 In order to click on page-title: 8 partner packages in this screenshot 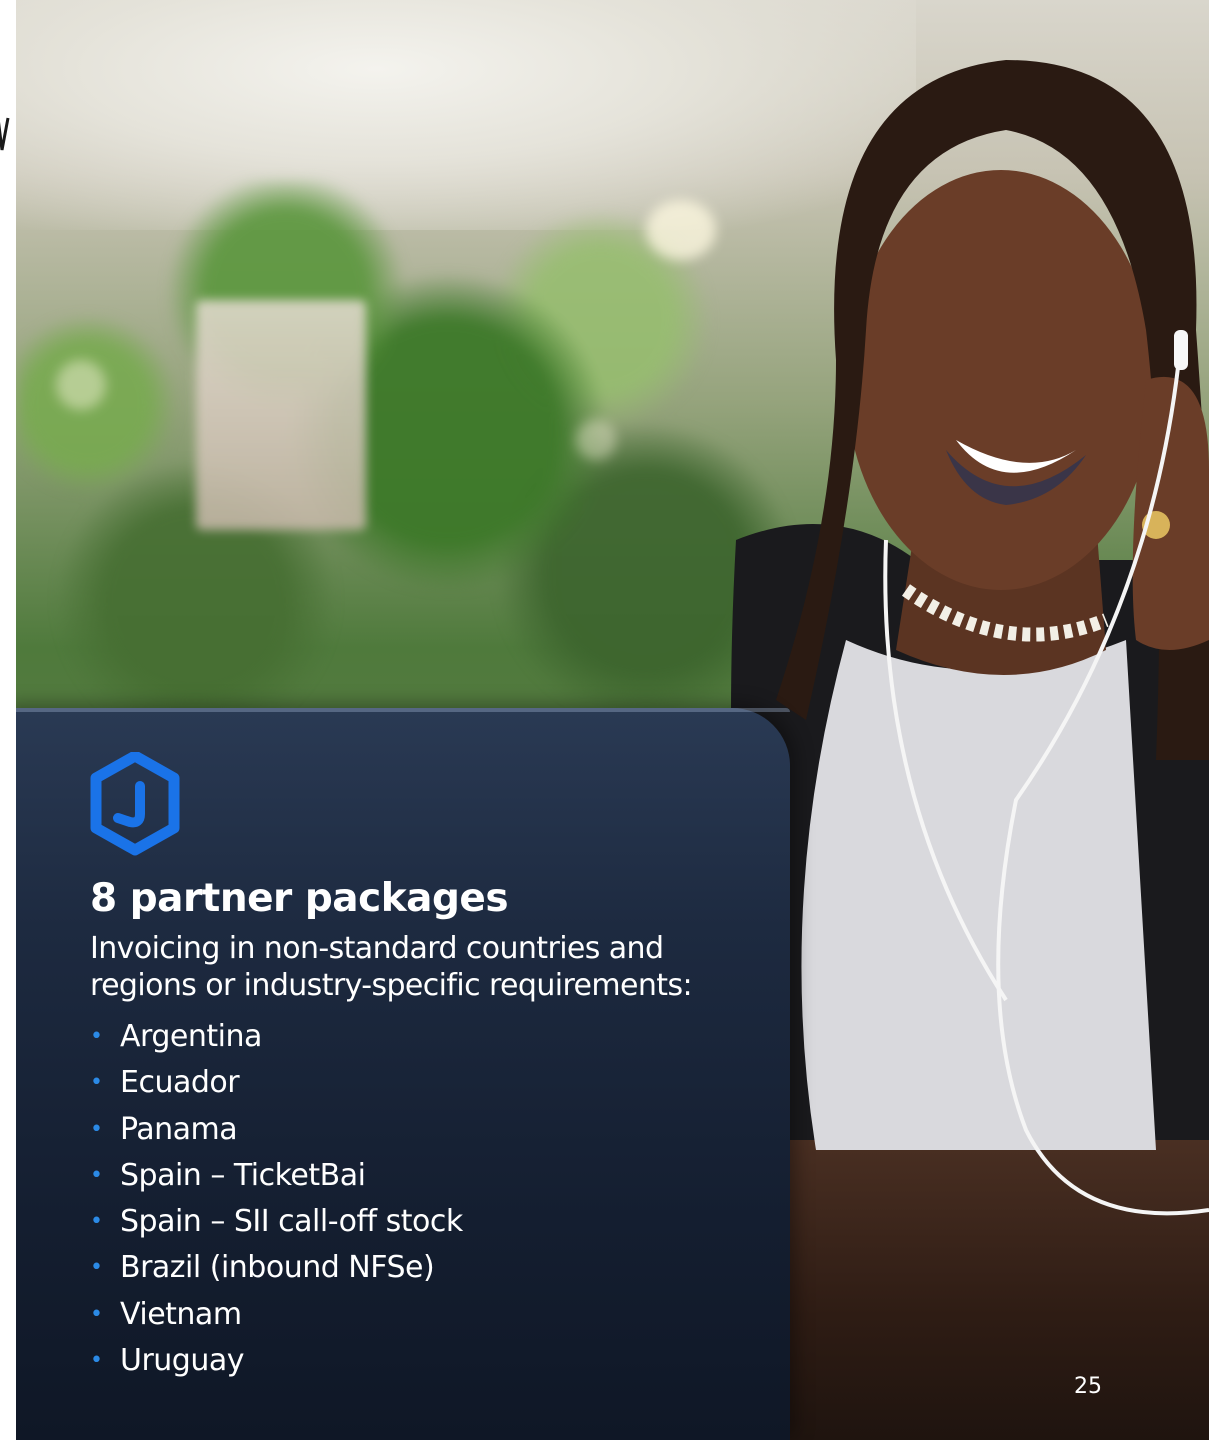, I will do `click(299, 898)`.